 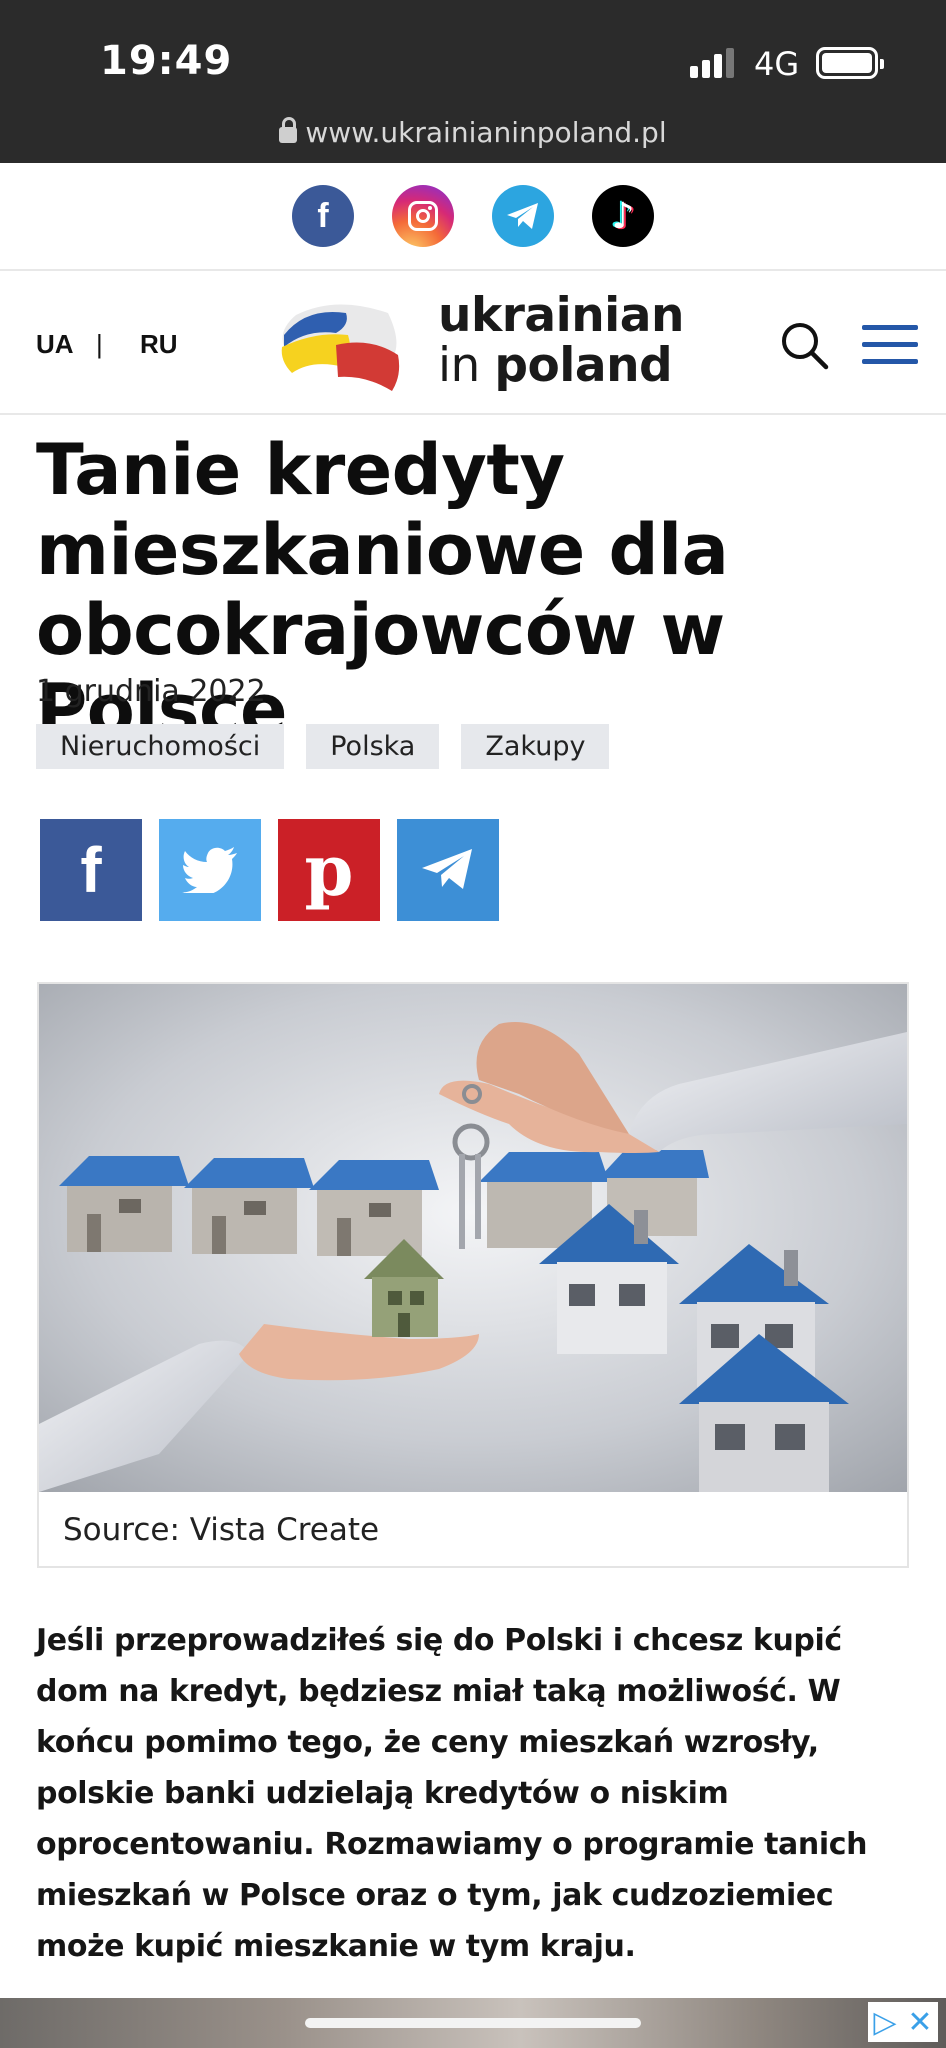 What do you see at coordinates (713, 63) in the screenshot?
I see `signal-icon` at bounding box center [713, 63].